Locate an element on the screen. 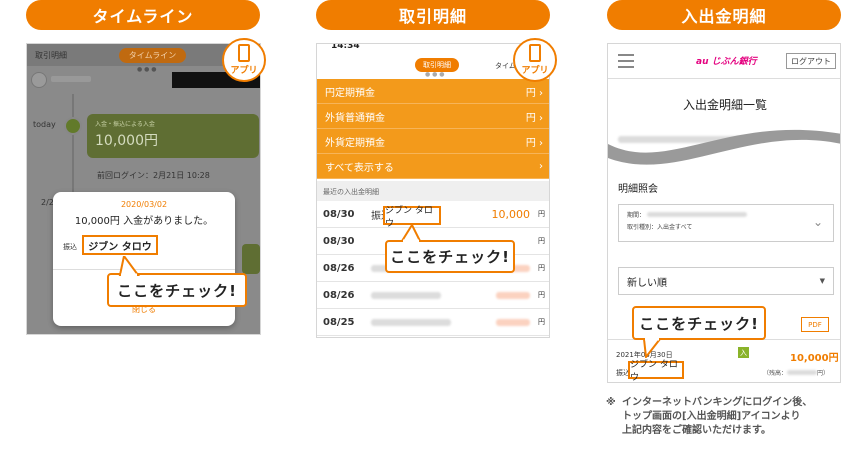 This screenshot has height=450, width=868. footnote-line: トップ画面の[入出金明細]アイコンより is located at coordinates (711, 416).